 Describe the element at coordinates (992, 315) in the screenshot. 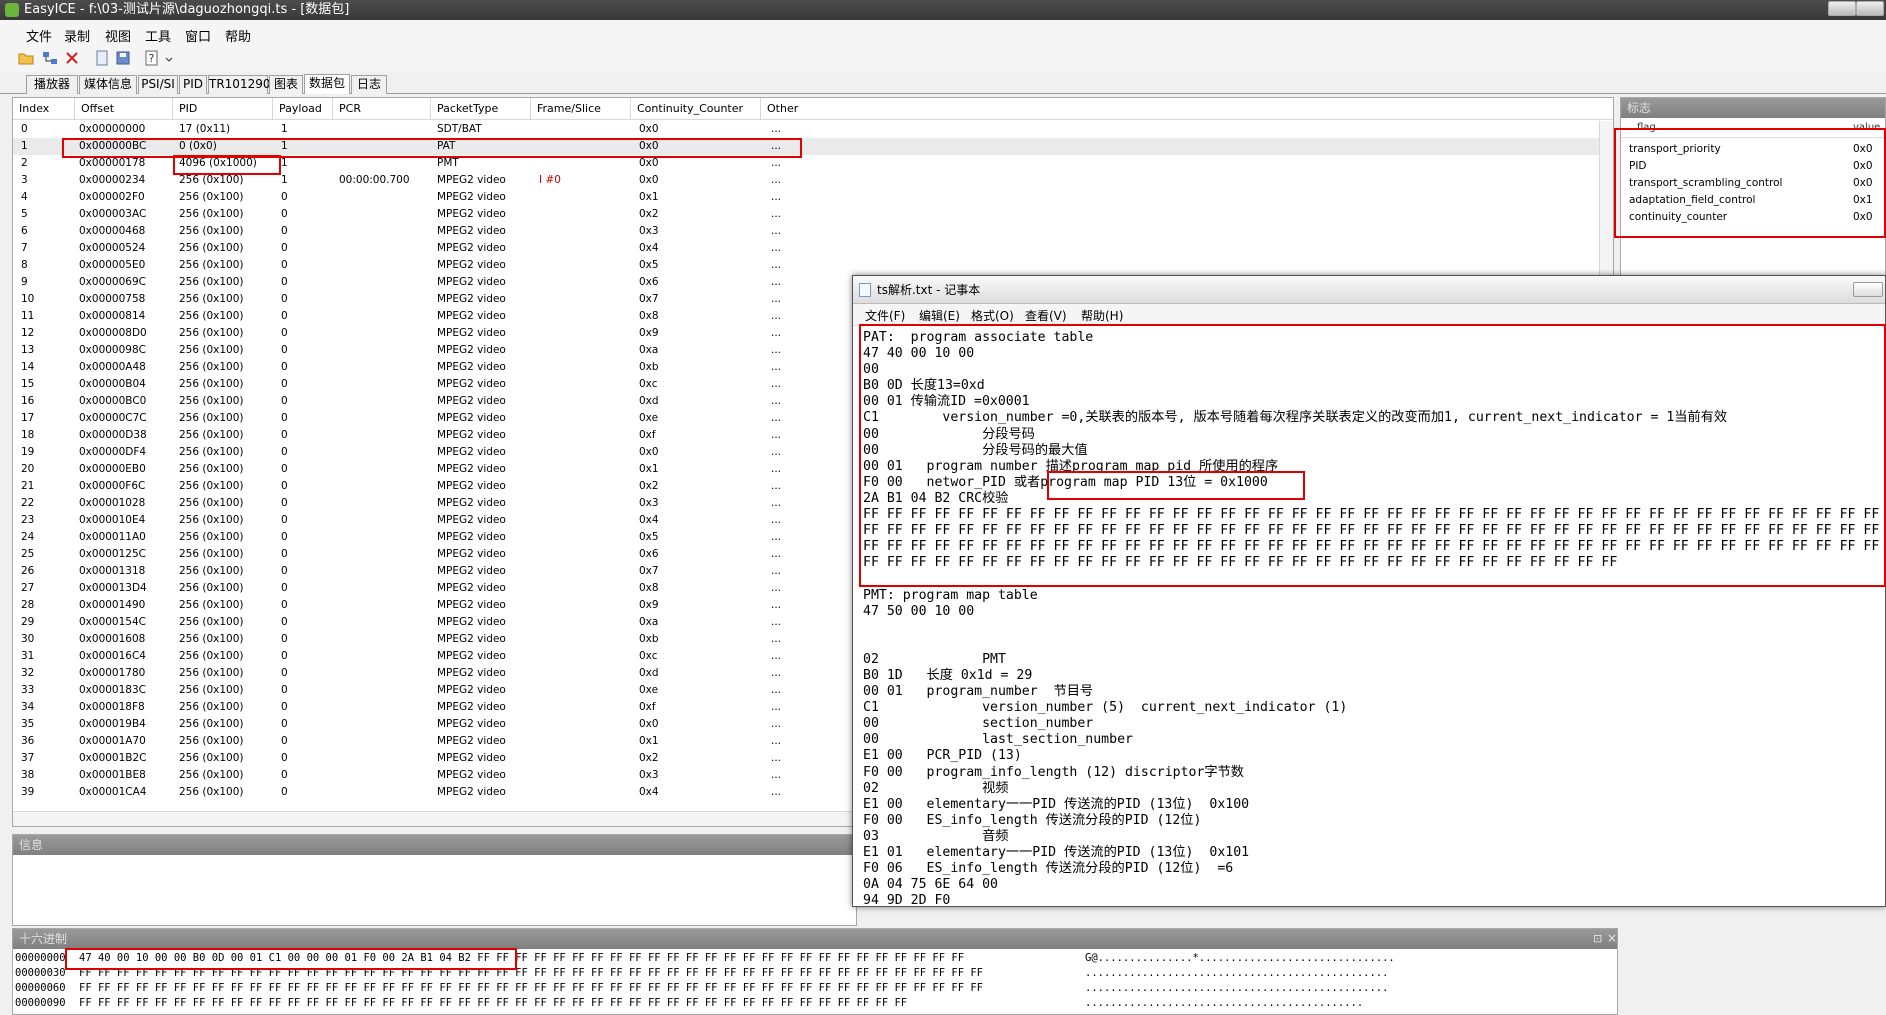

I see `notepad-menu-format: 格式(O)` at that location.